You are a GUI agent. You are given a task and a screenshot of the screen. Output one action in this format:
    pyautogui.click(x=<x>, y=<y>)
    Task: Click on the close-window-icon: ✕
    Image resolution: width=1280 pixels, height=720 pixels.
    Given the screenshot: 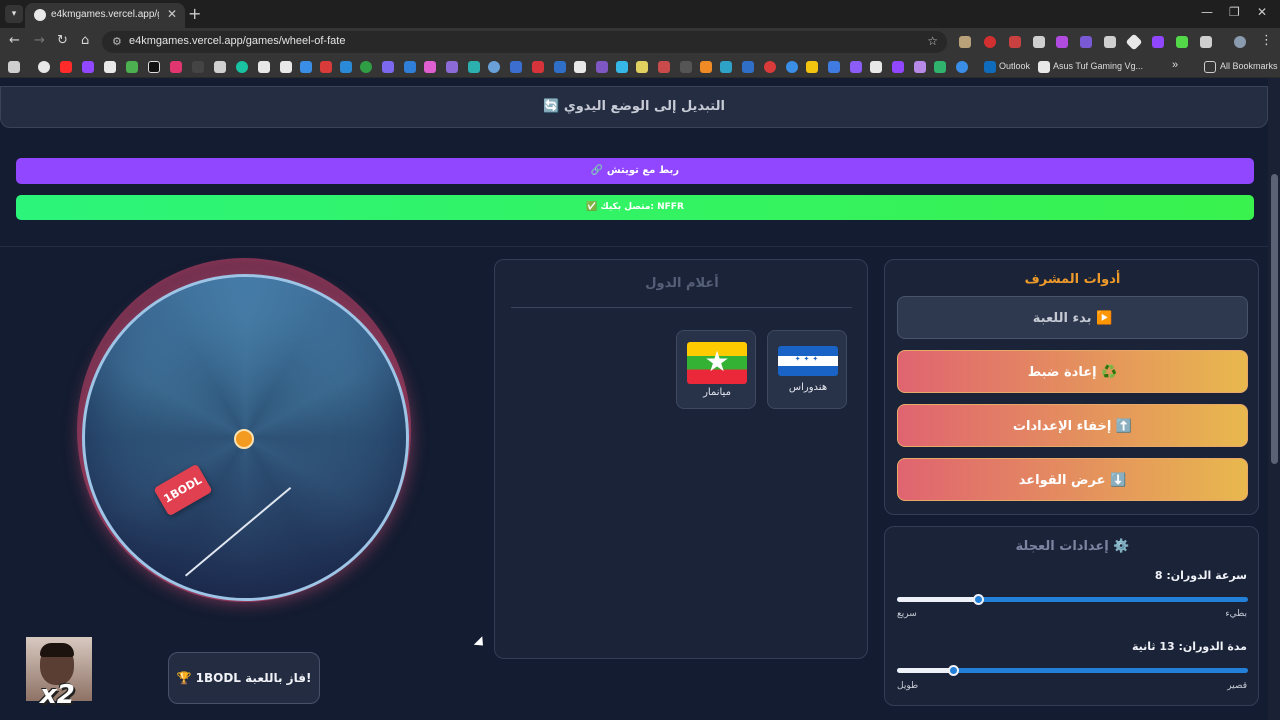 What is the action you would take?
    pyautogui.click(x=1262, y=12)
    